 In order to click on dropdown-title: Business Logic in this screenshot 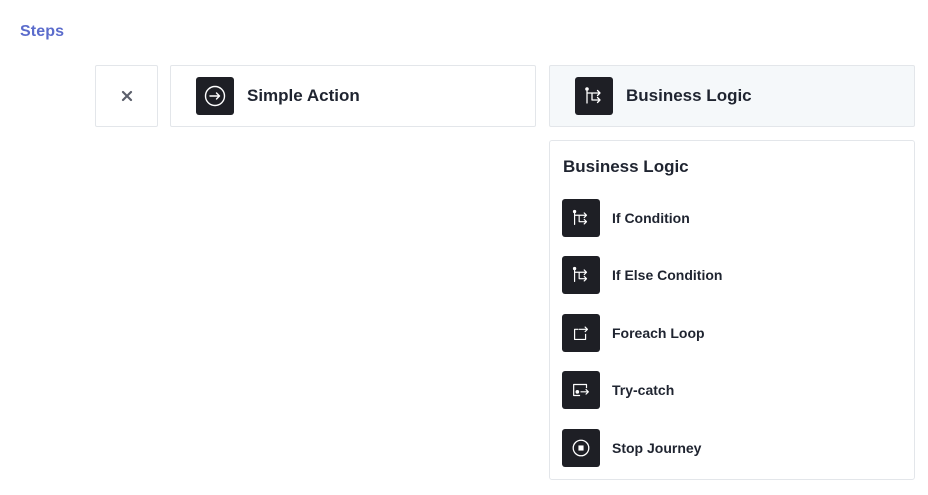, I will do `click(626, 166)`.